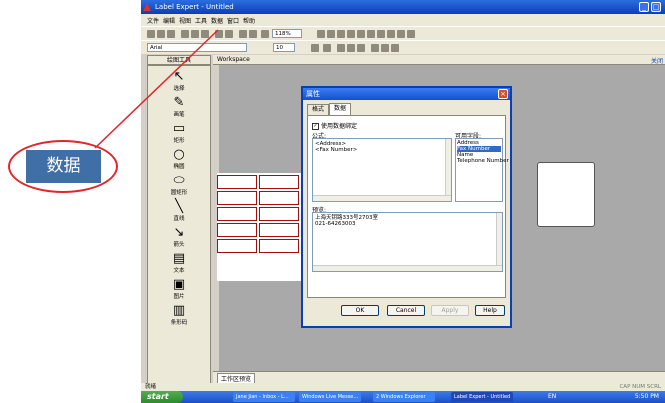 The width and height of the screenshot is (665, 403). What do you see at coordinates (351, 34) in the screenshot?
I see `ellipse-tool-icon` at bounding box center [351, 34].